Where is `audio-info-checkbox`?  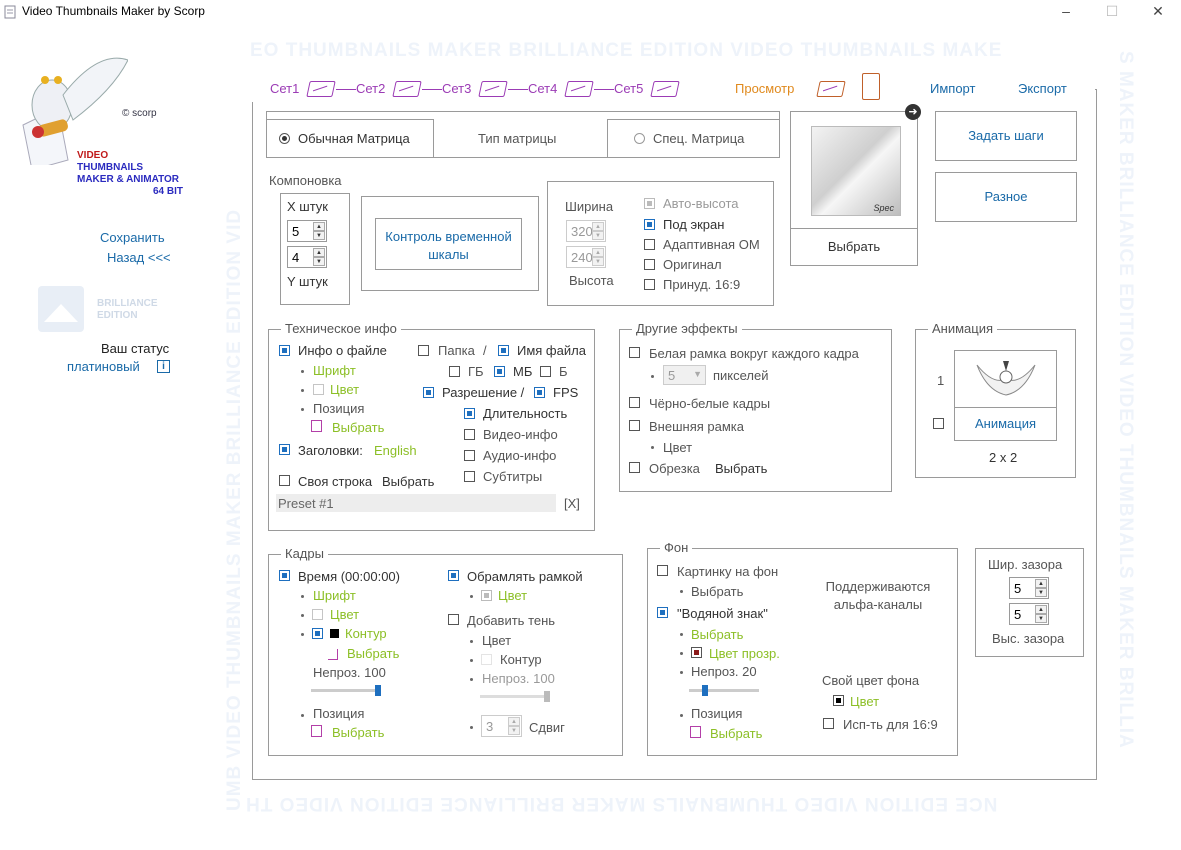 audio-info-checkbox is located at coordinates (469, 455).